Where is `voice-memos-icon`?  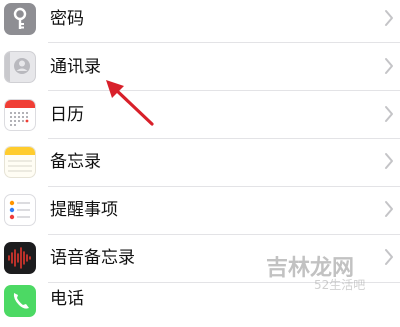
voice-memos-icon is located at coordinates (20, 258).